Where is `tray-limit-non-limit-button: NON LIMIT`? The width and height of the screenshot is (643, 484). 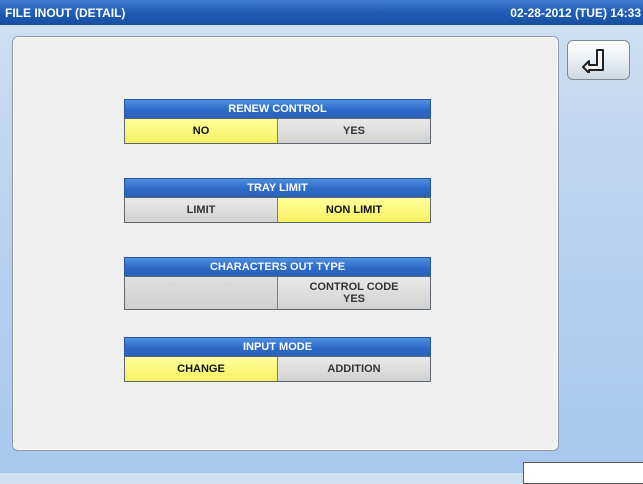
tray-limit-non-limit-button: NON LIMIT is located at coordinates (354, 210).